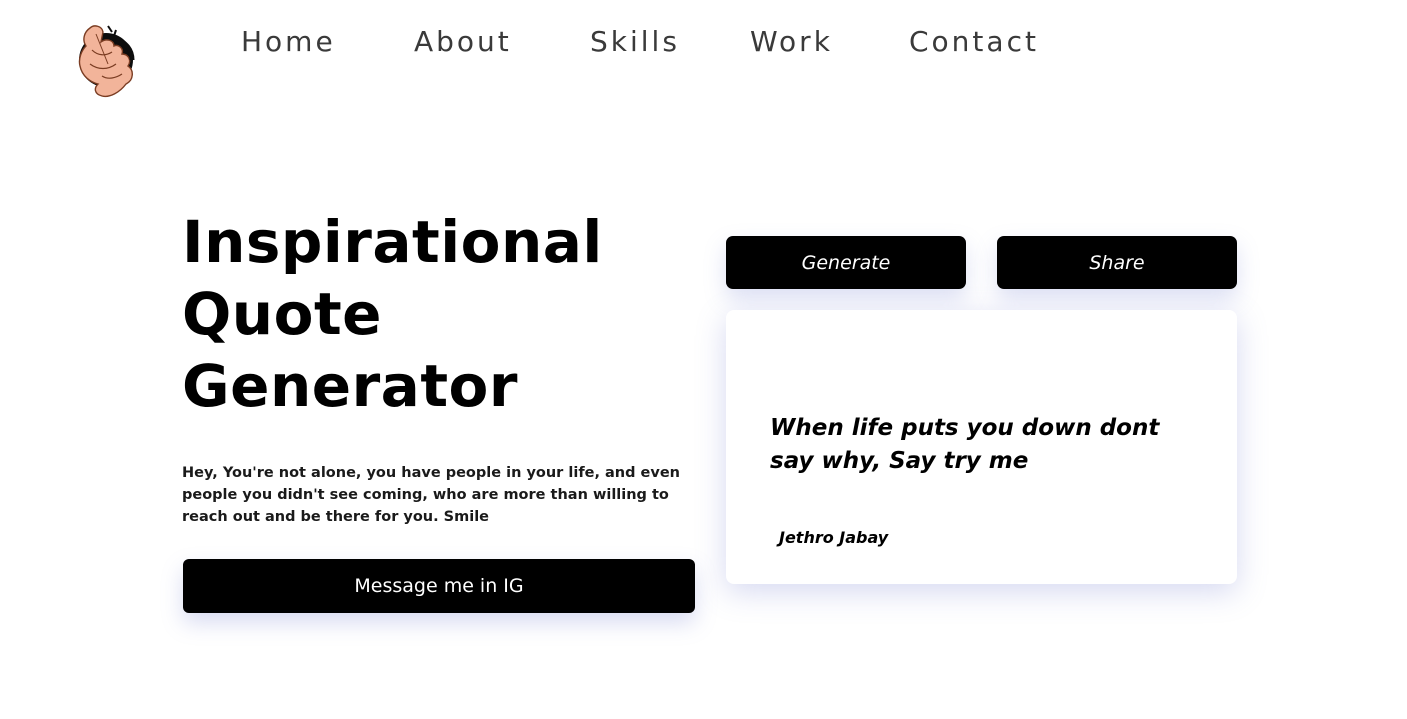  Describe the element at coordinates (282, 314) in the screenshot. I see `page-title-line-2: Quote` at that location.